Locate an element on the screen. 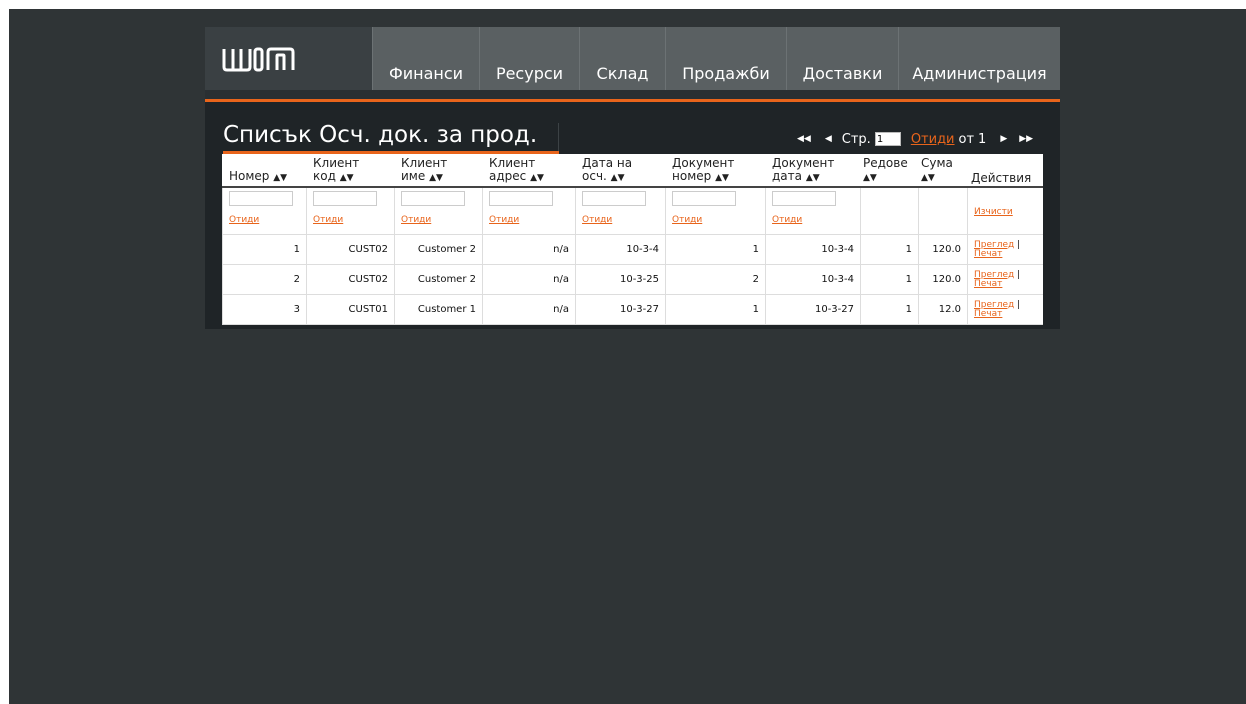 This screenshot has width=1246, height=704. cell-client-code: CUST01 is located at coordinates (350, 309).